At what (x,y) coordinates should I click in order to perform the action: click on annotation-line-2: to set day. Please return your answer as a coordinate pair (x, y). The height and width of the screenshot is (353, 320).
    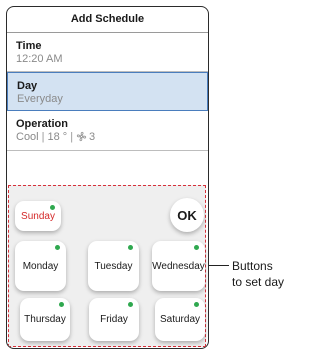
    Looking at the image, I should click on (258, 282).